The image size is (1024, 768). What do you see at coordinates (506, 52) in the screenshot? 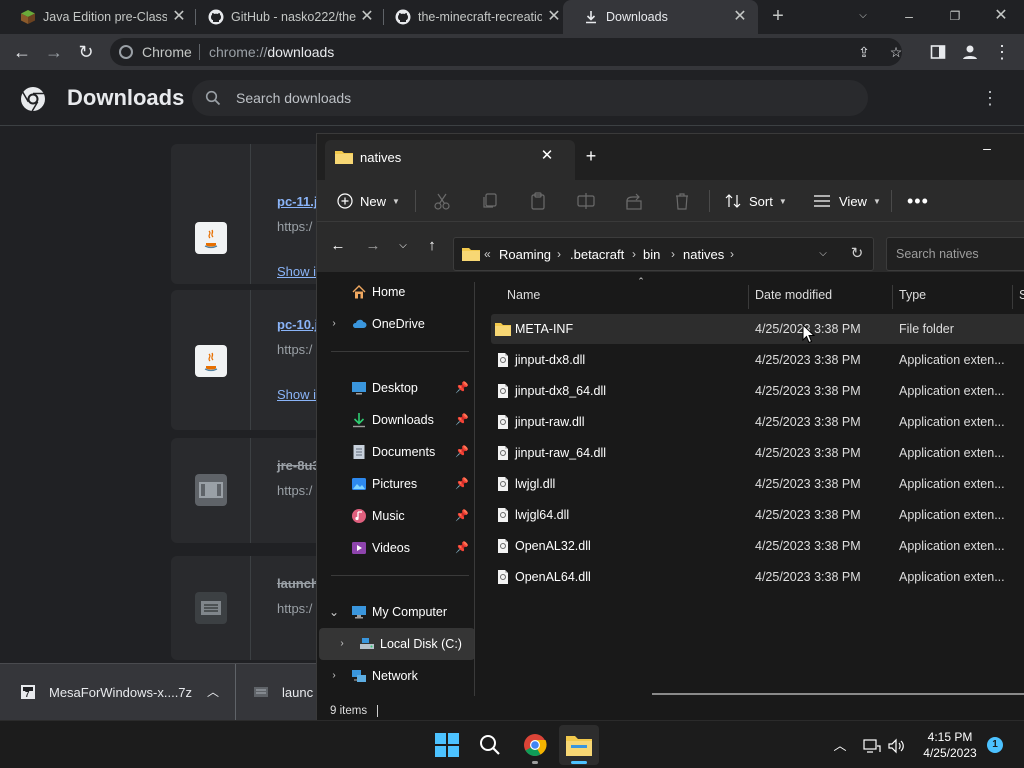
I see `address-bar: Chrome chrome://downloads ⇪ ☆` at bounding box center [506, 52].